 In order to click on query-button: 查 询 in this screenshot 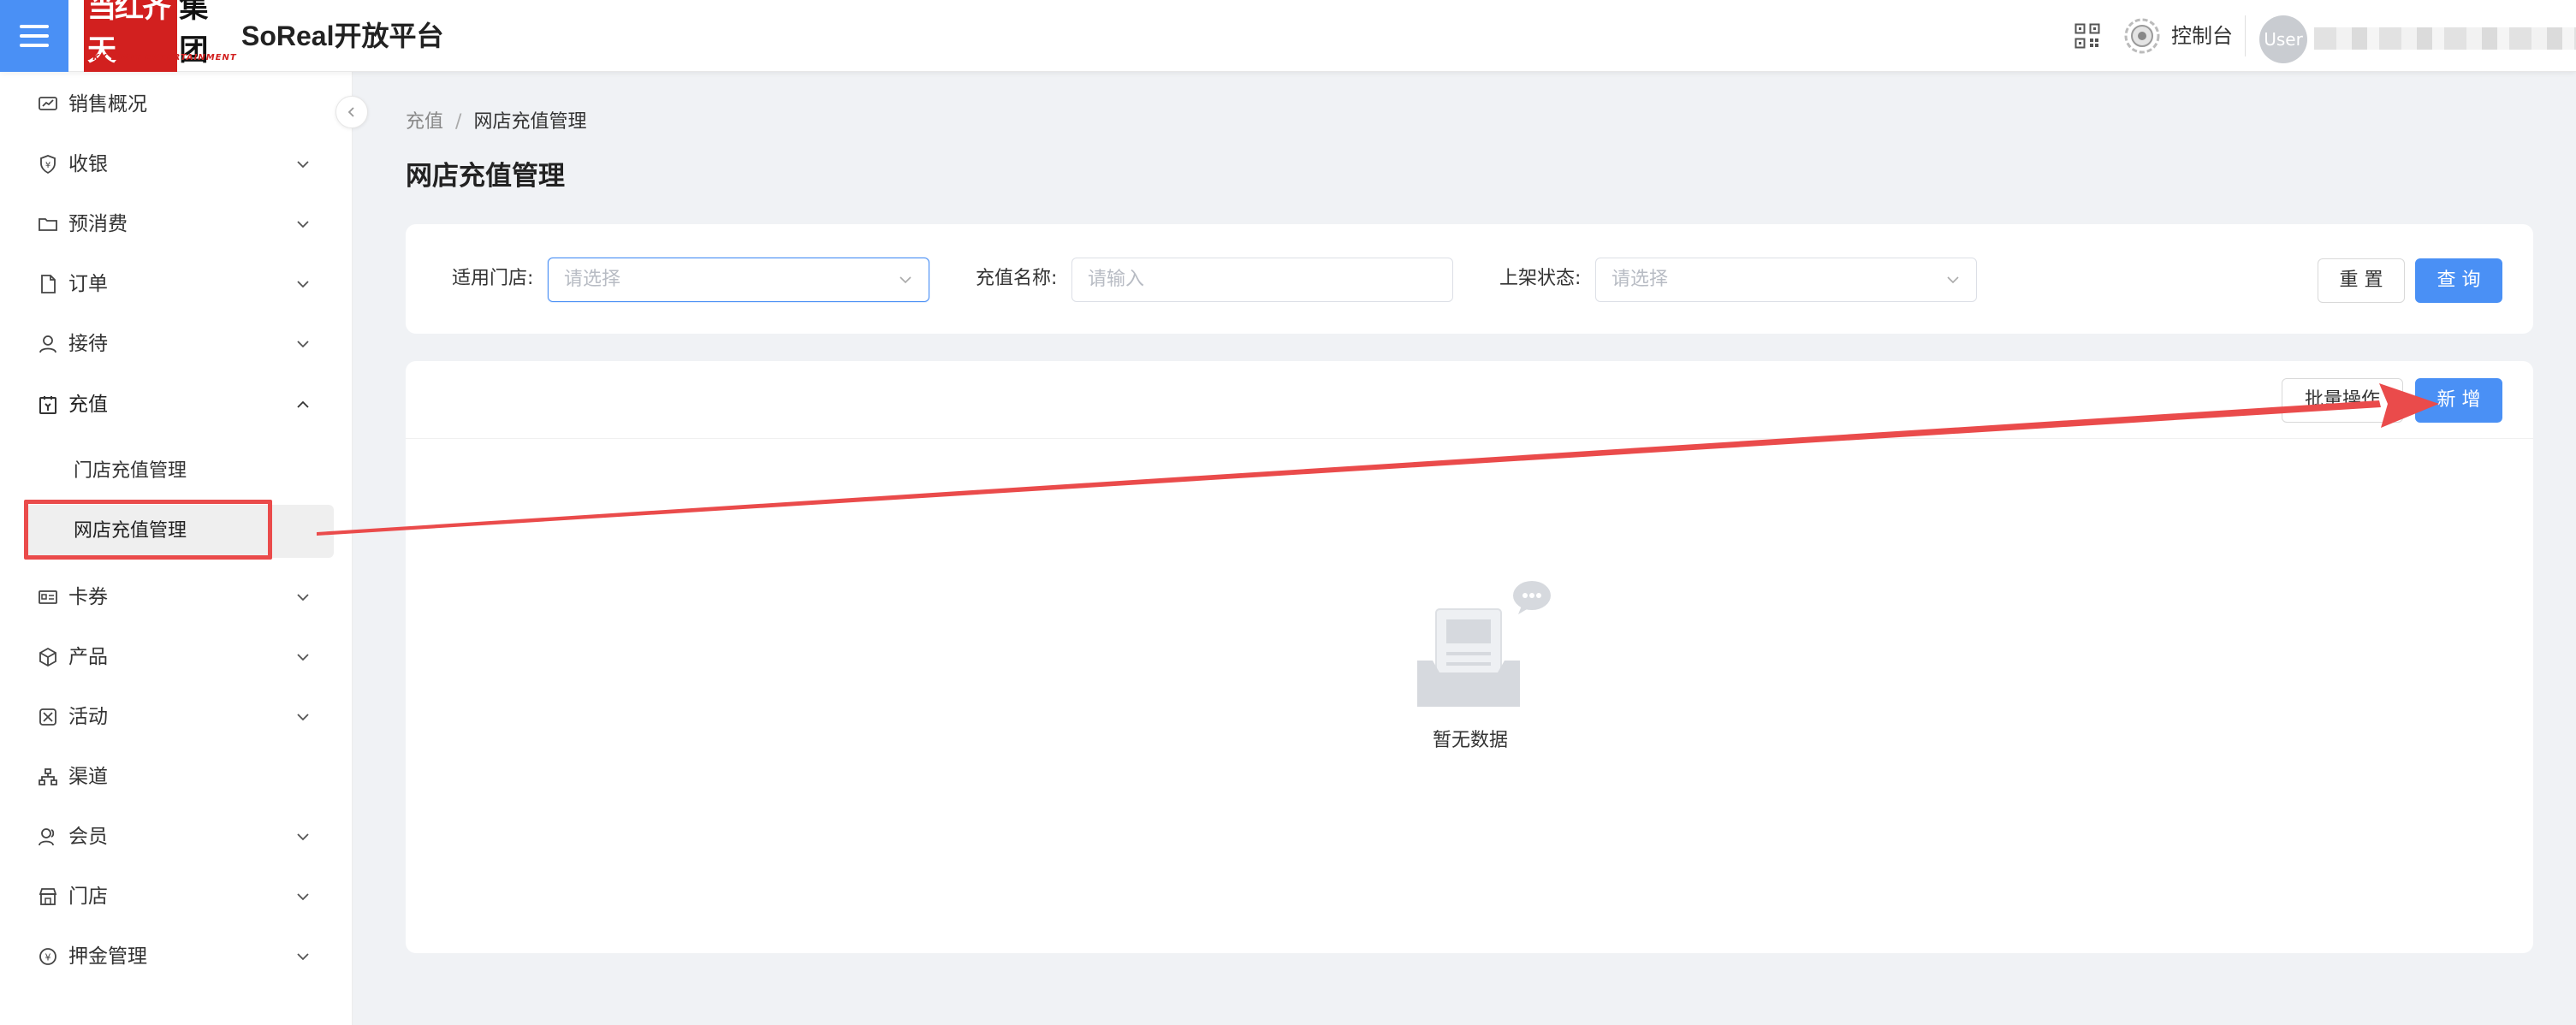, I will do `click(2458, 280)`.